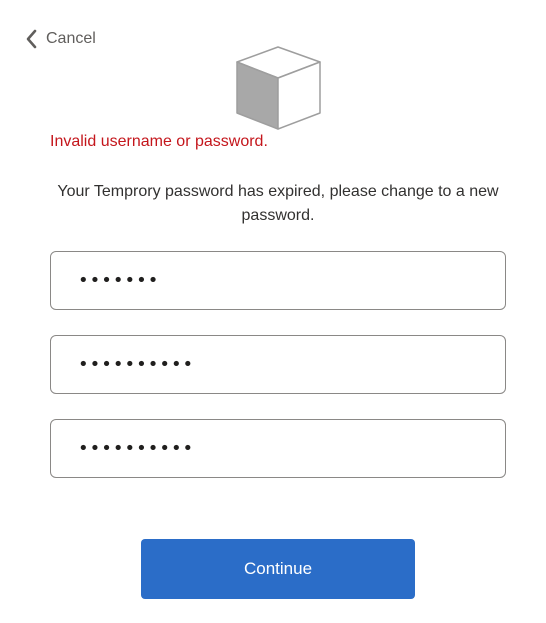 The image size is (546, 623). I want to click on cancel-label: Cancel, so click(71, 38).